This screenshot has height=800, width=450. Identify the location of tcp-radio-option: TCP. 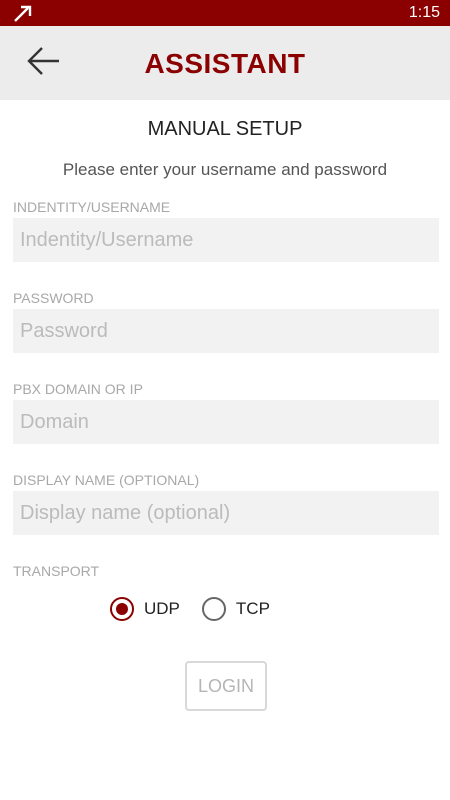
(235, 609).